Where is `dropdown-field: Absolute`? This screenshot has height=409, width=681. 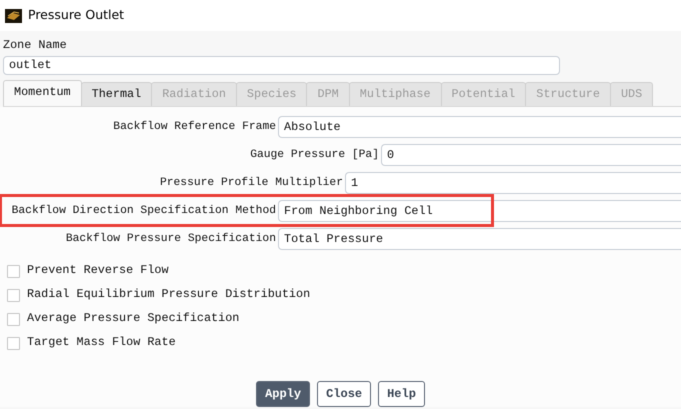 dropdown-field: Absolute is located at coordinates (479, 127).